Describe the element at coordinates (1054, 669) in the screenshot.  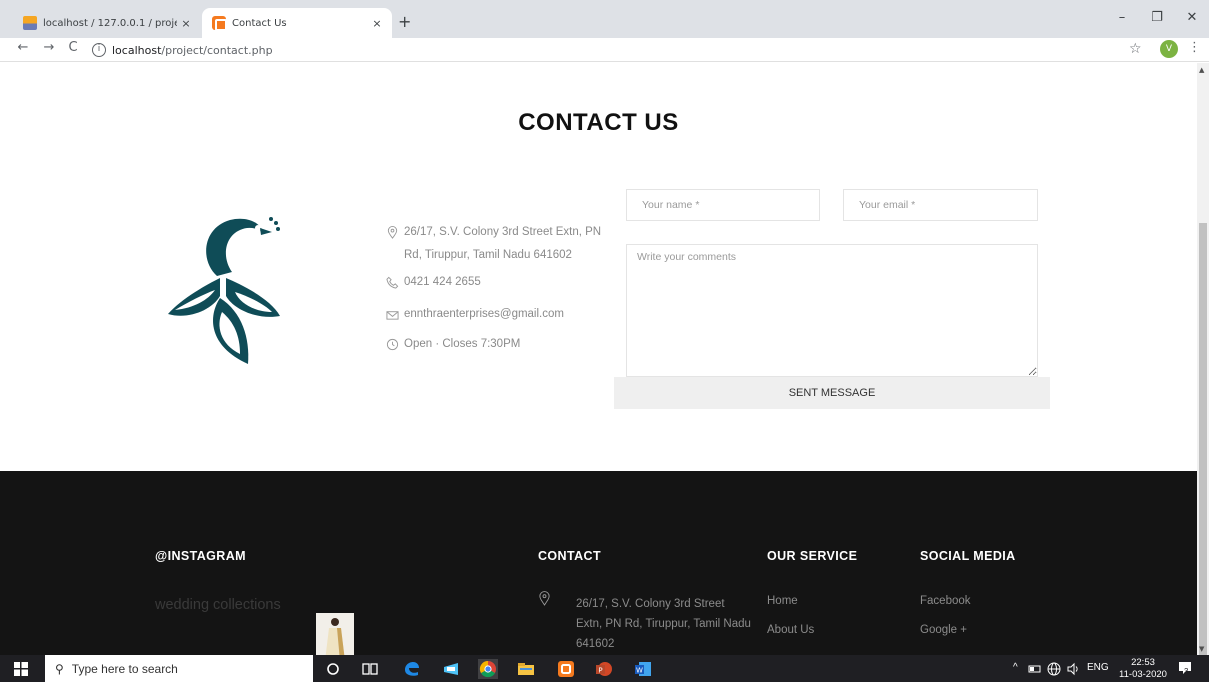
I see `network-globe-icon` at that location.